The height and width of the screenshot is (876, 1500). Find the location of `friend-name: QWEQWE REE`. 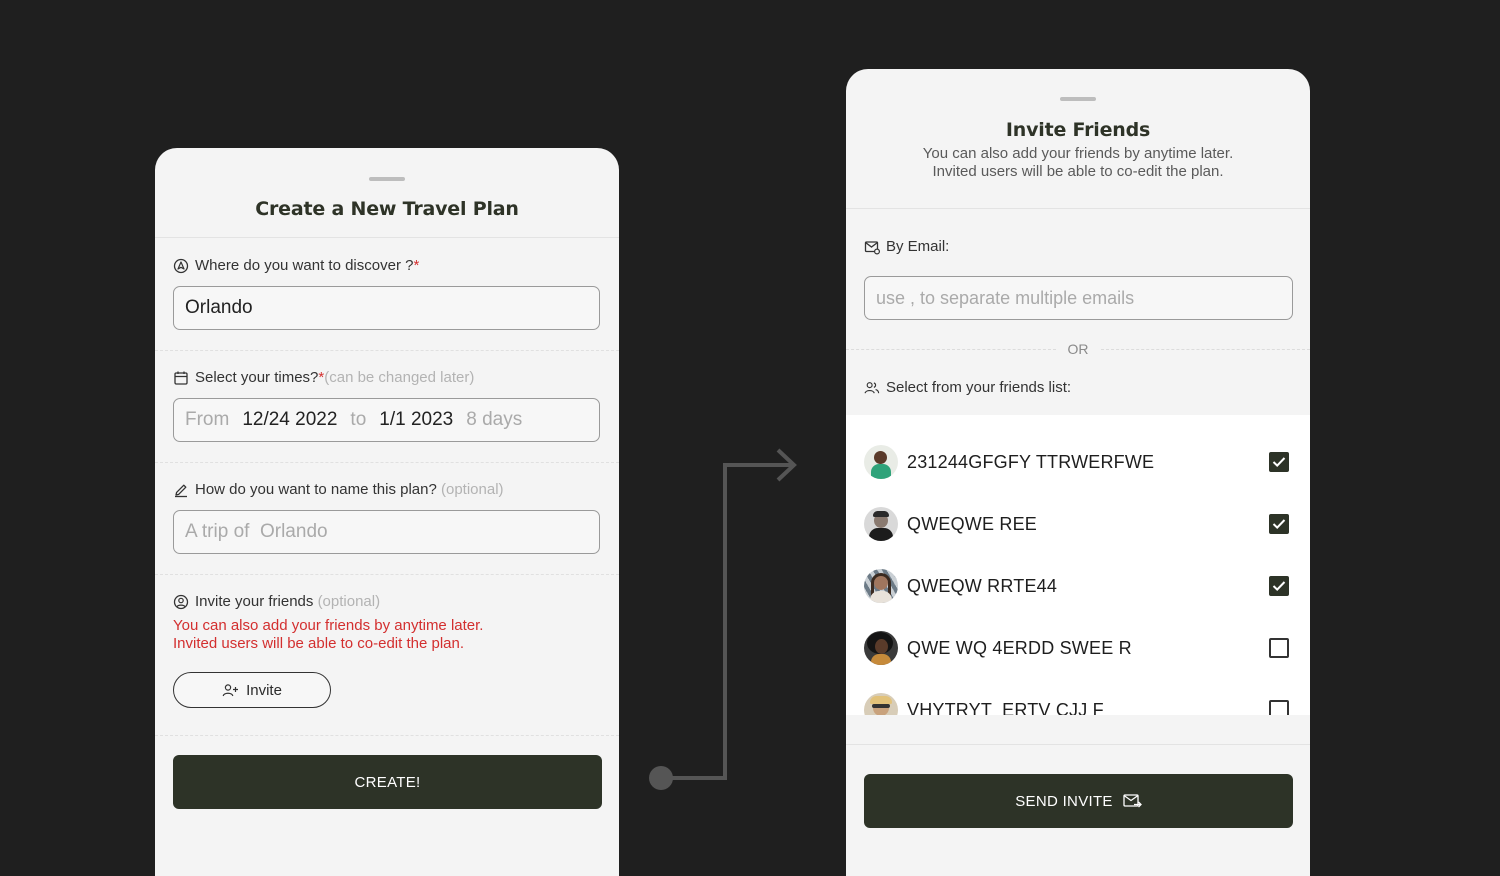

friend-name: QWEQWE REE is located at coordinates (972, 523).